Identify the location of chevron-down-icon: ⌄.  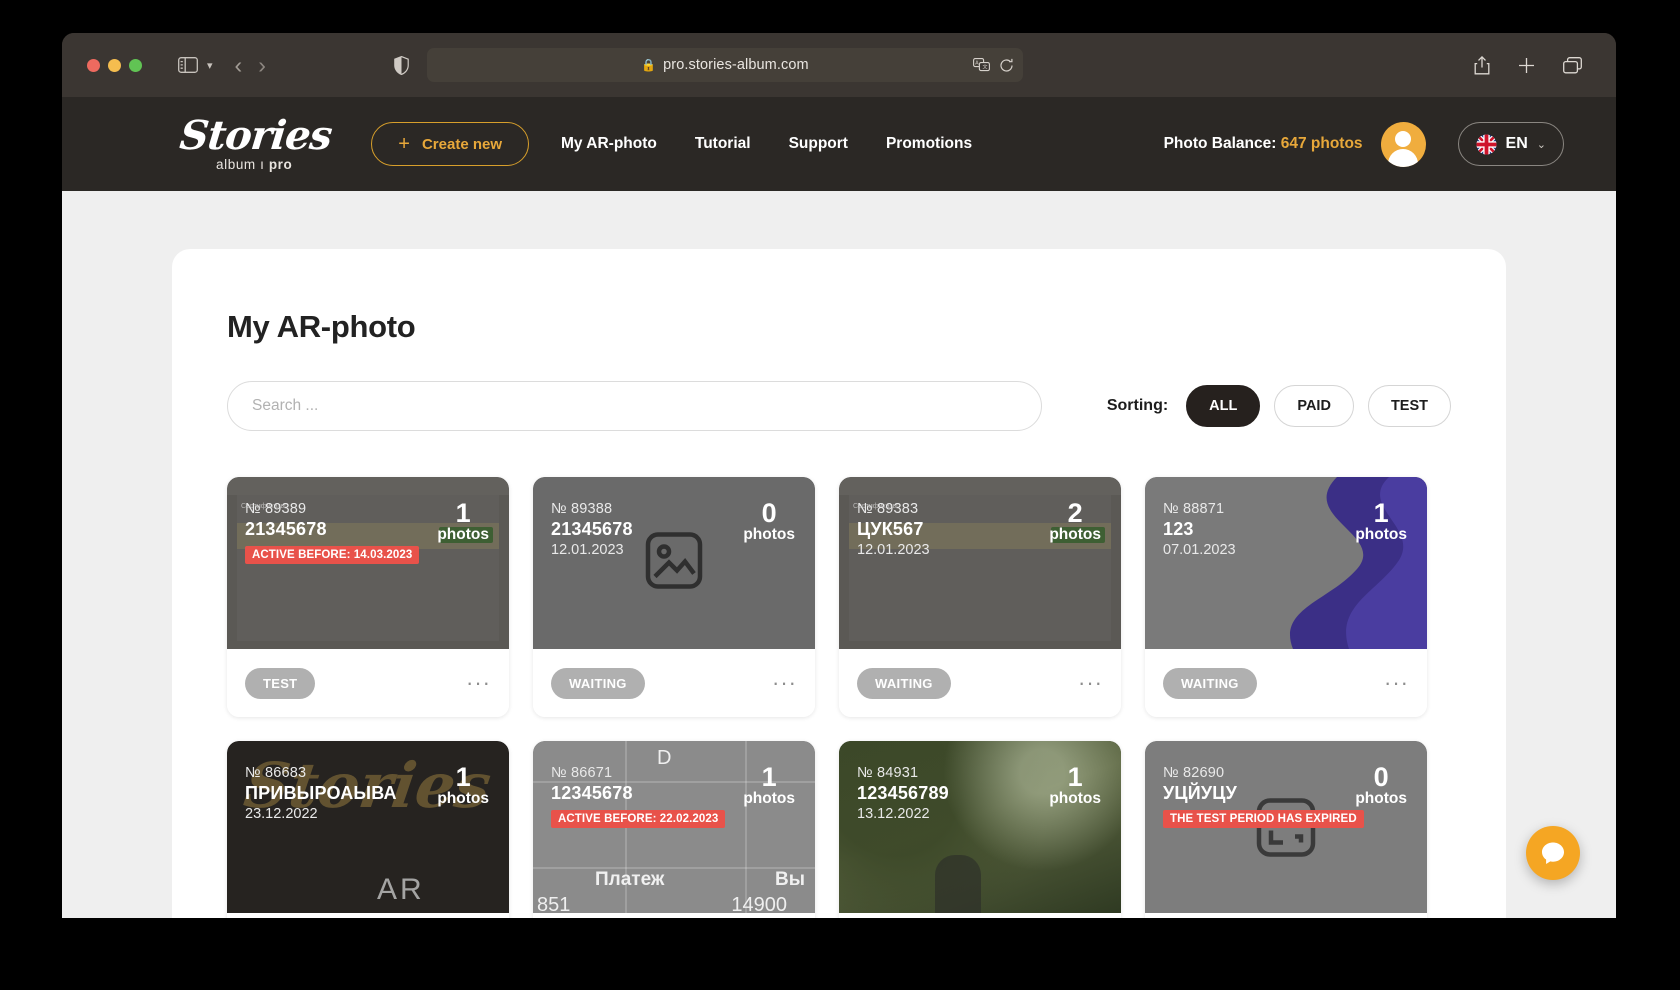
(1541, 144).